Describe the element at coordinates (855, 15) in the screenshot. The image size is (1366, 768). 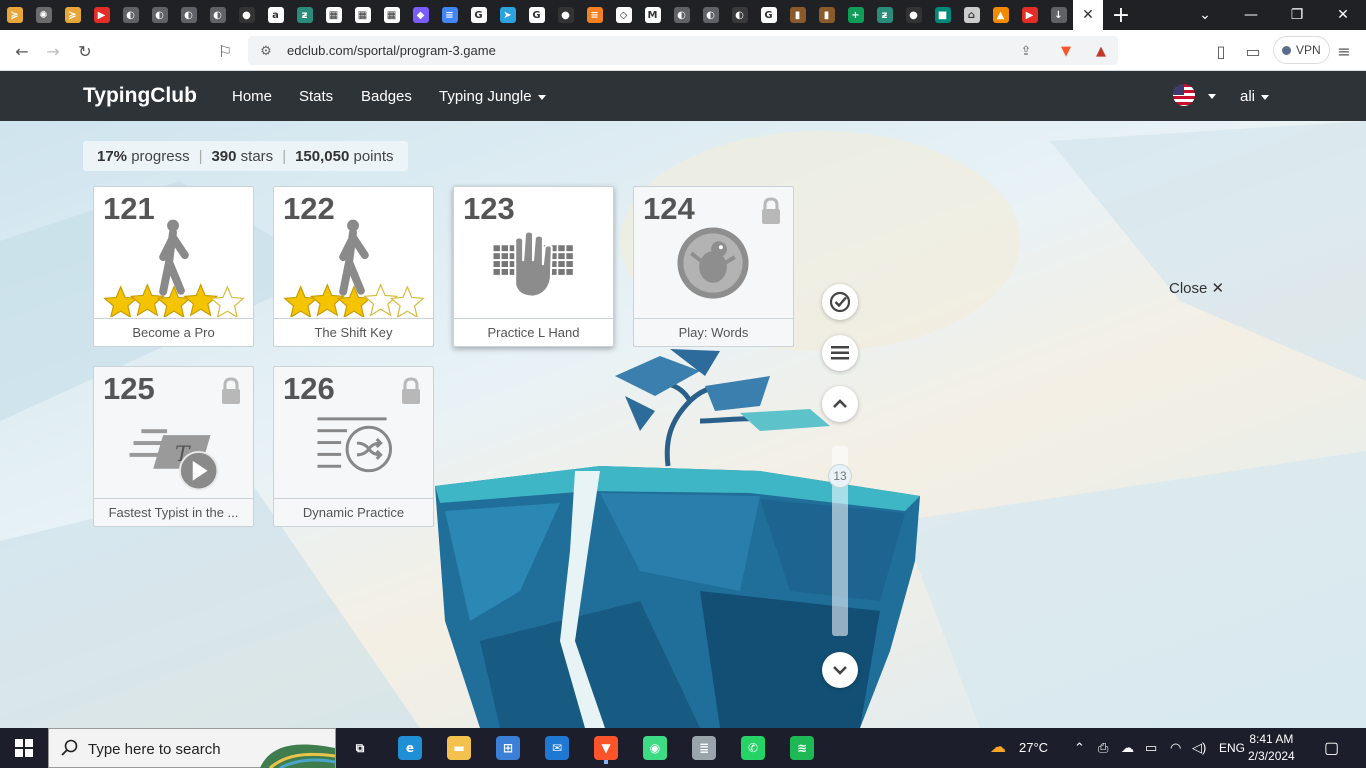
I see `browser-tab: +` at that location.